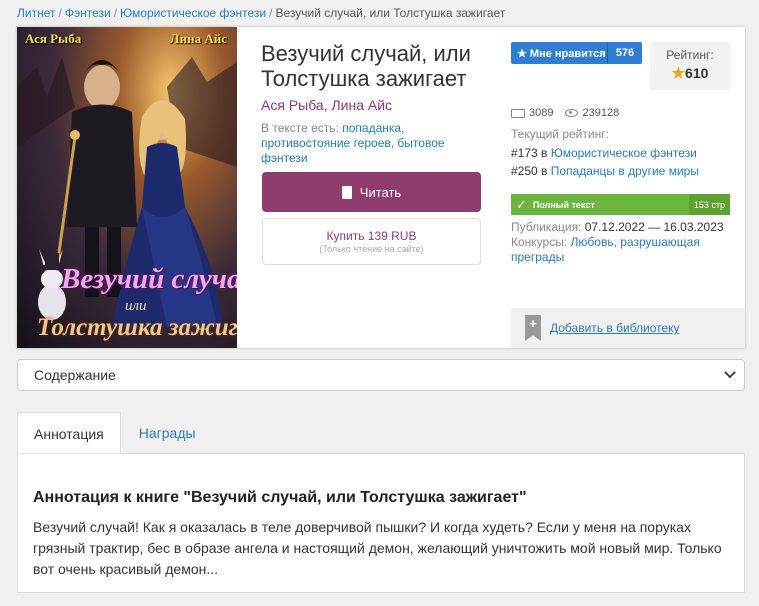 The width and height of the screenshot is (759, 606). I want to click on cover-author-right: Лина Айс, so click(198, 38).